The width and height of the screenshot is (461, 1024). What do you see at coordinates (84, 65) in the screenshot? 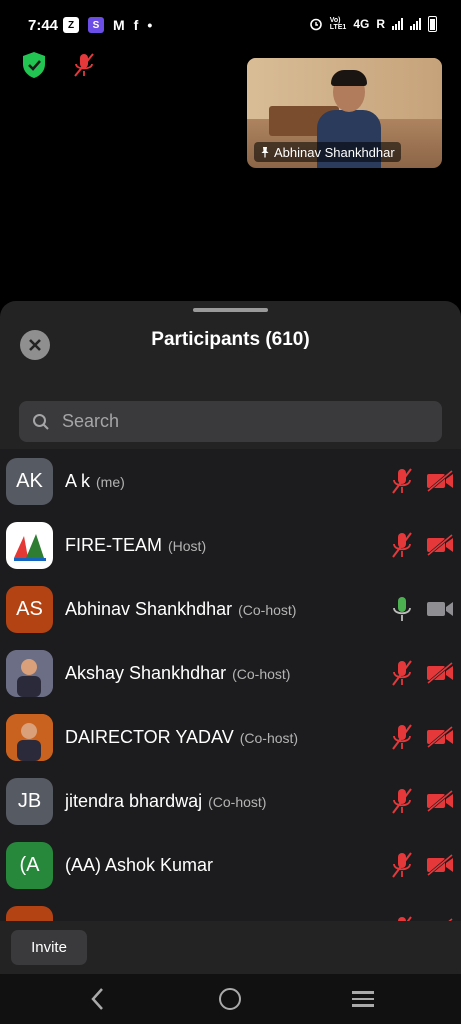
I see `audio-muted-icon` at bounding box center [84, 65].